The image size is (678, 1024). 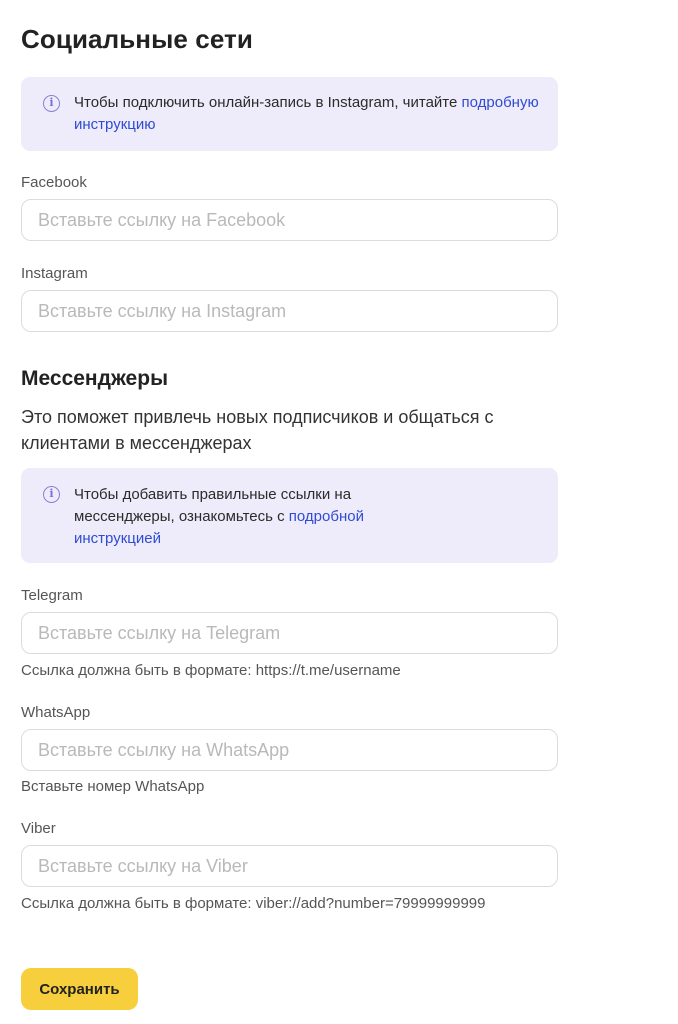 I want to click on whatsapp-input, so click(x=289, y=750).